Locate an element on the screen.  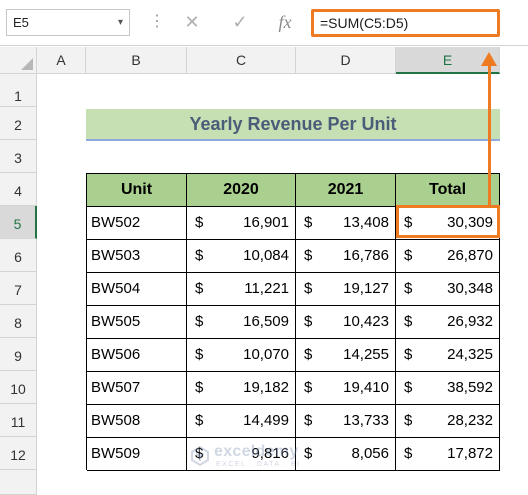
table-cell-total: $30,348 is located at coordinates (448, 289).